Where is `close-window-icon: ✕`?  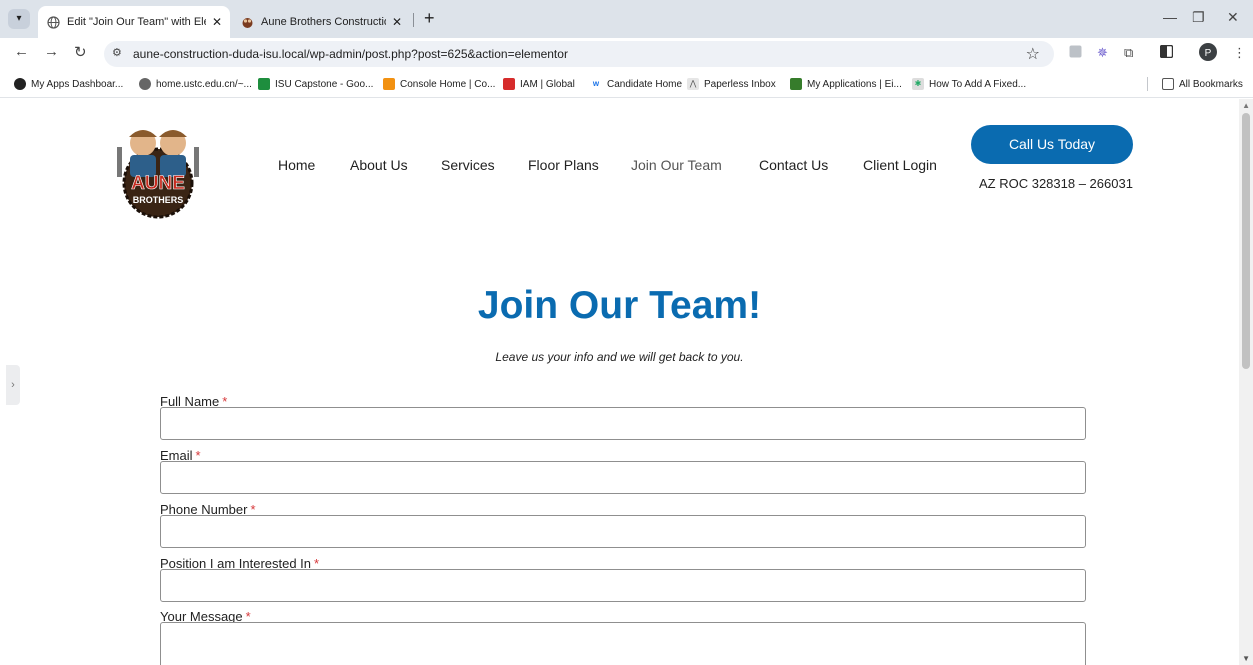
close-window-icon: ✕ is located at coordinates (1233, 17).